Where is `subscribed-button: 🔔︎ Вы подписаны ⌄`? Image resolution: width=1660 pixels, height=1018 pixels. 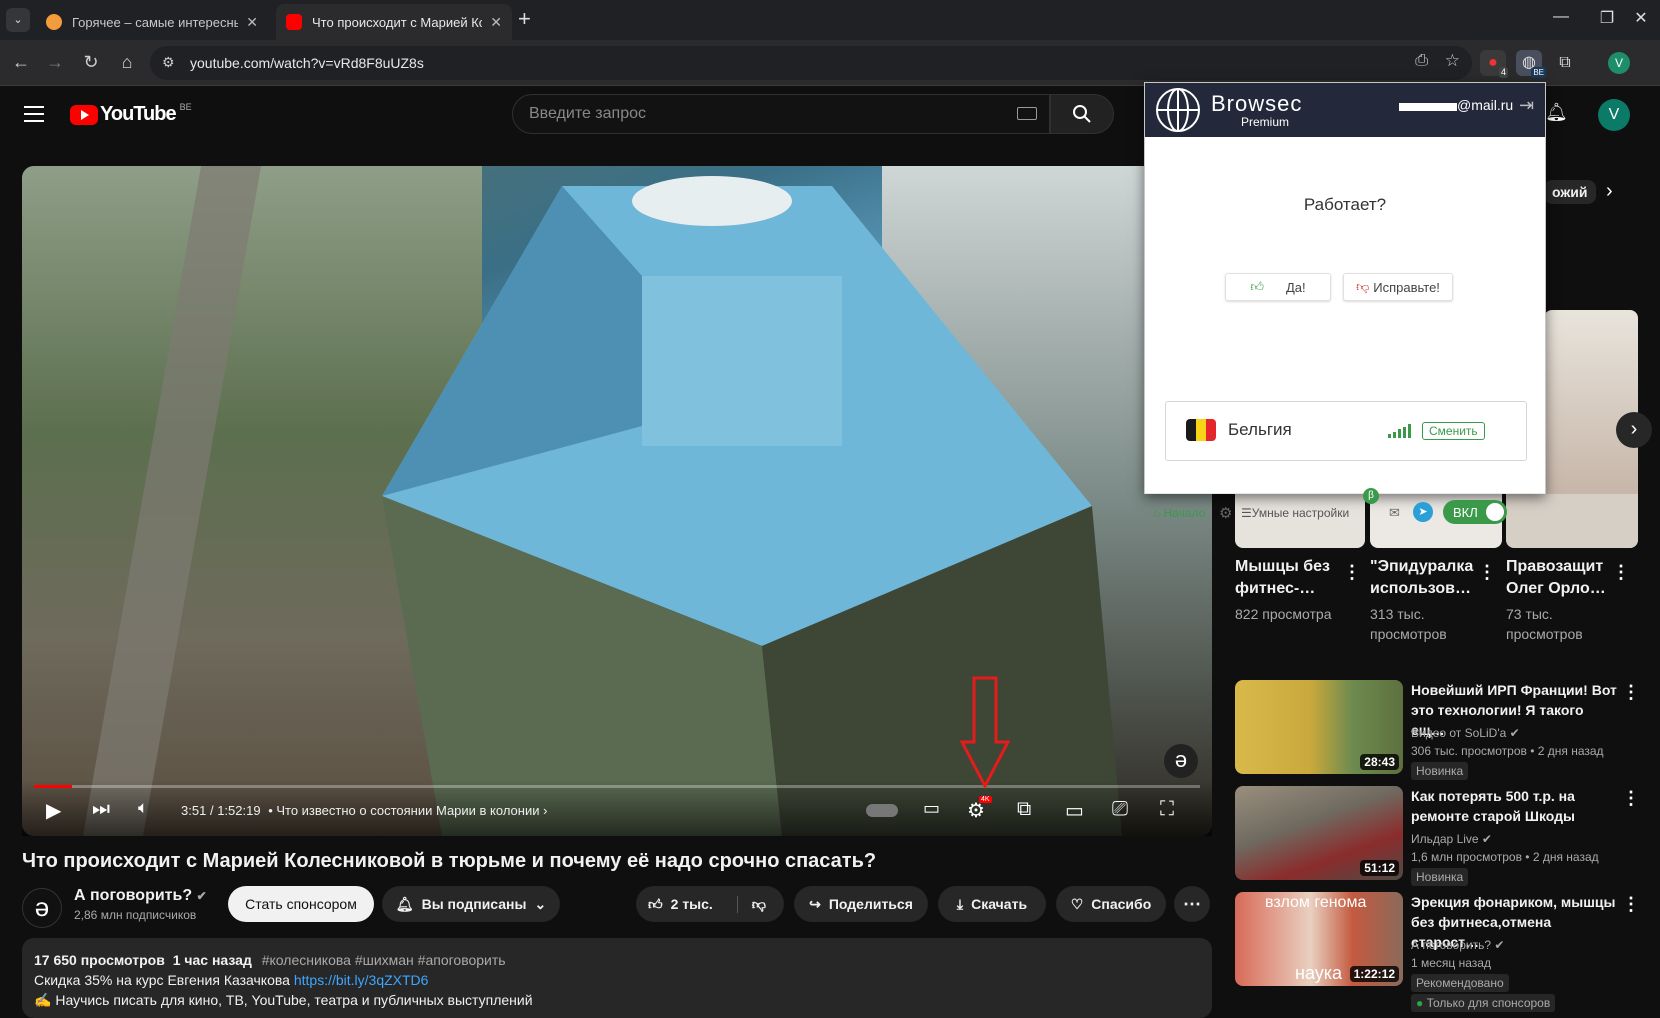 subscribed-button: 🔔︎ Вы подписаны ⌄ is located at coordinates (471, 904).